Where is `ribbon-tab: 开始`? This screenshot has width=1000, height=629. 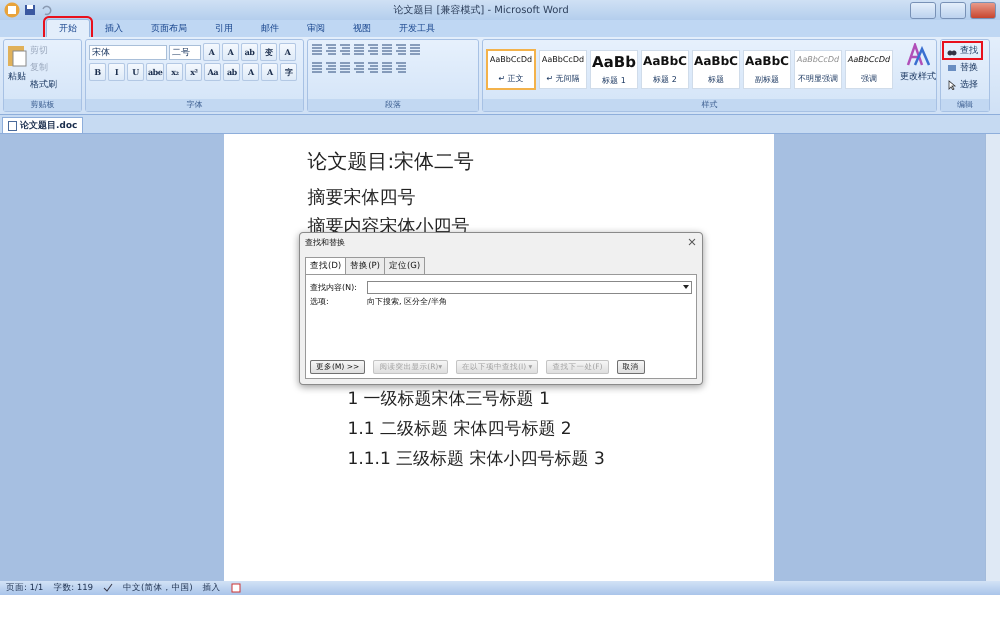
ribbon-tab: 开始 is located at coordinates (68, 28).